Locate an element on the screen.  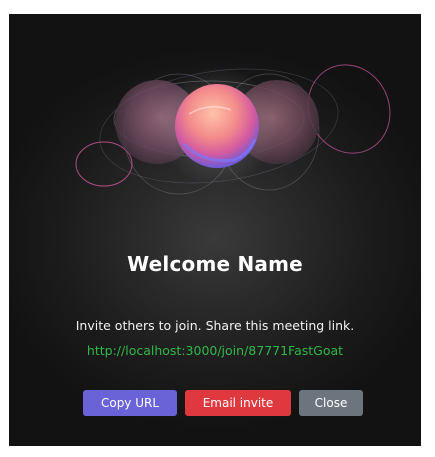
copy-url-button: Copy URL is located at coordinates (130, 403).